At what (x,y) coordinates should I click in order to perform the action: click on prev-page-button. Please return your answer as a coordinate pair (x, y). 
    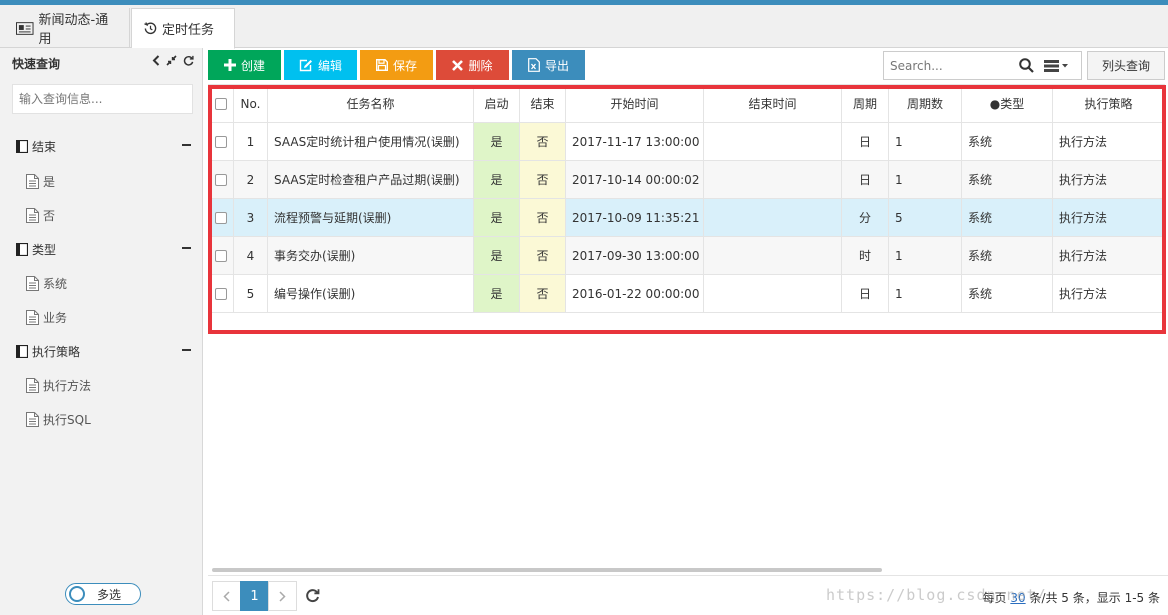
    Looking at the image, I should click on (226, 596).